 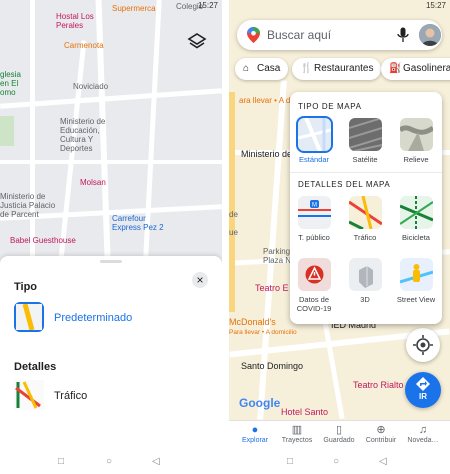 I want to click on chip-gasolineras: ⛽ Gasolineras, so click(x=415, y=69).